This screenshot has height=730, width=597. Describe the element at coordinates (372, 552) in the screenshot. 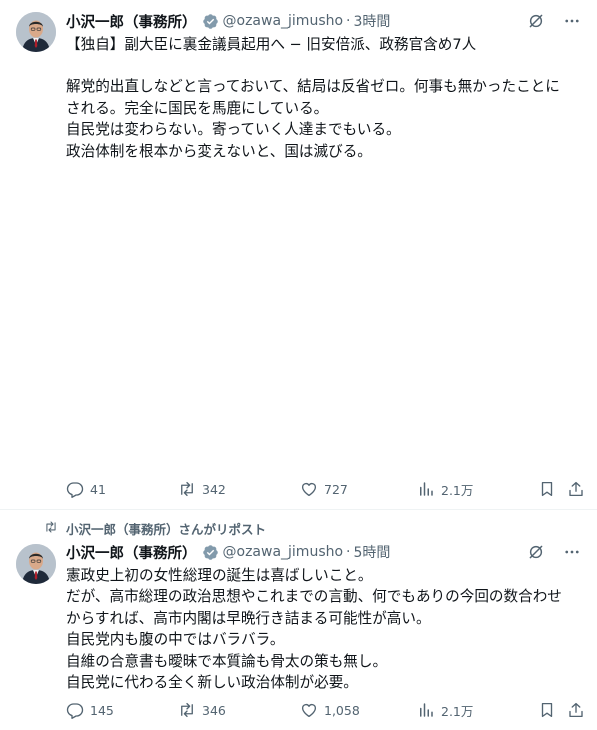

I see `timestamp: 5時間` at that location.